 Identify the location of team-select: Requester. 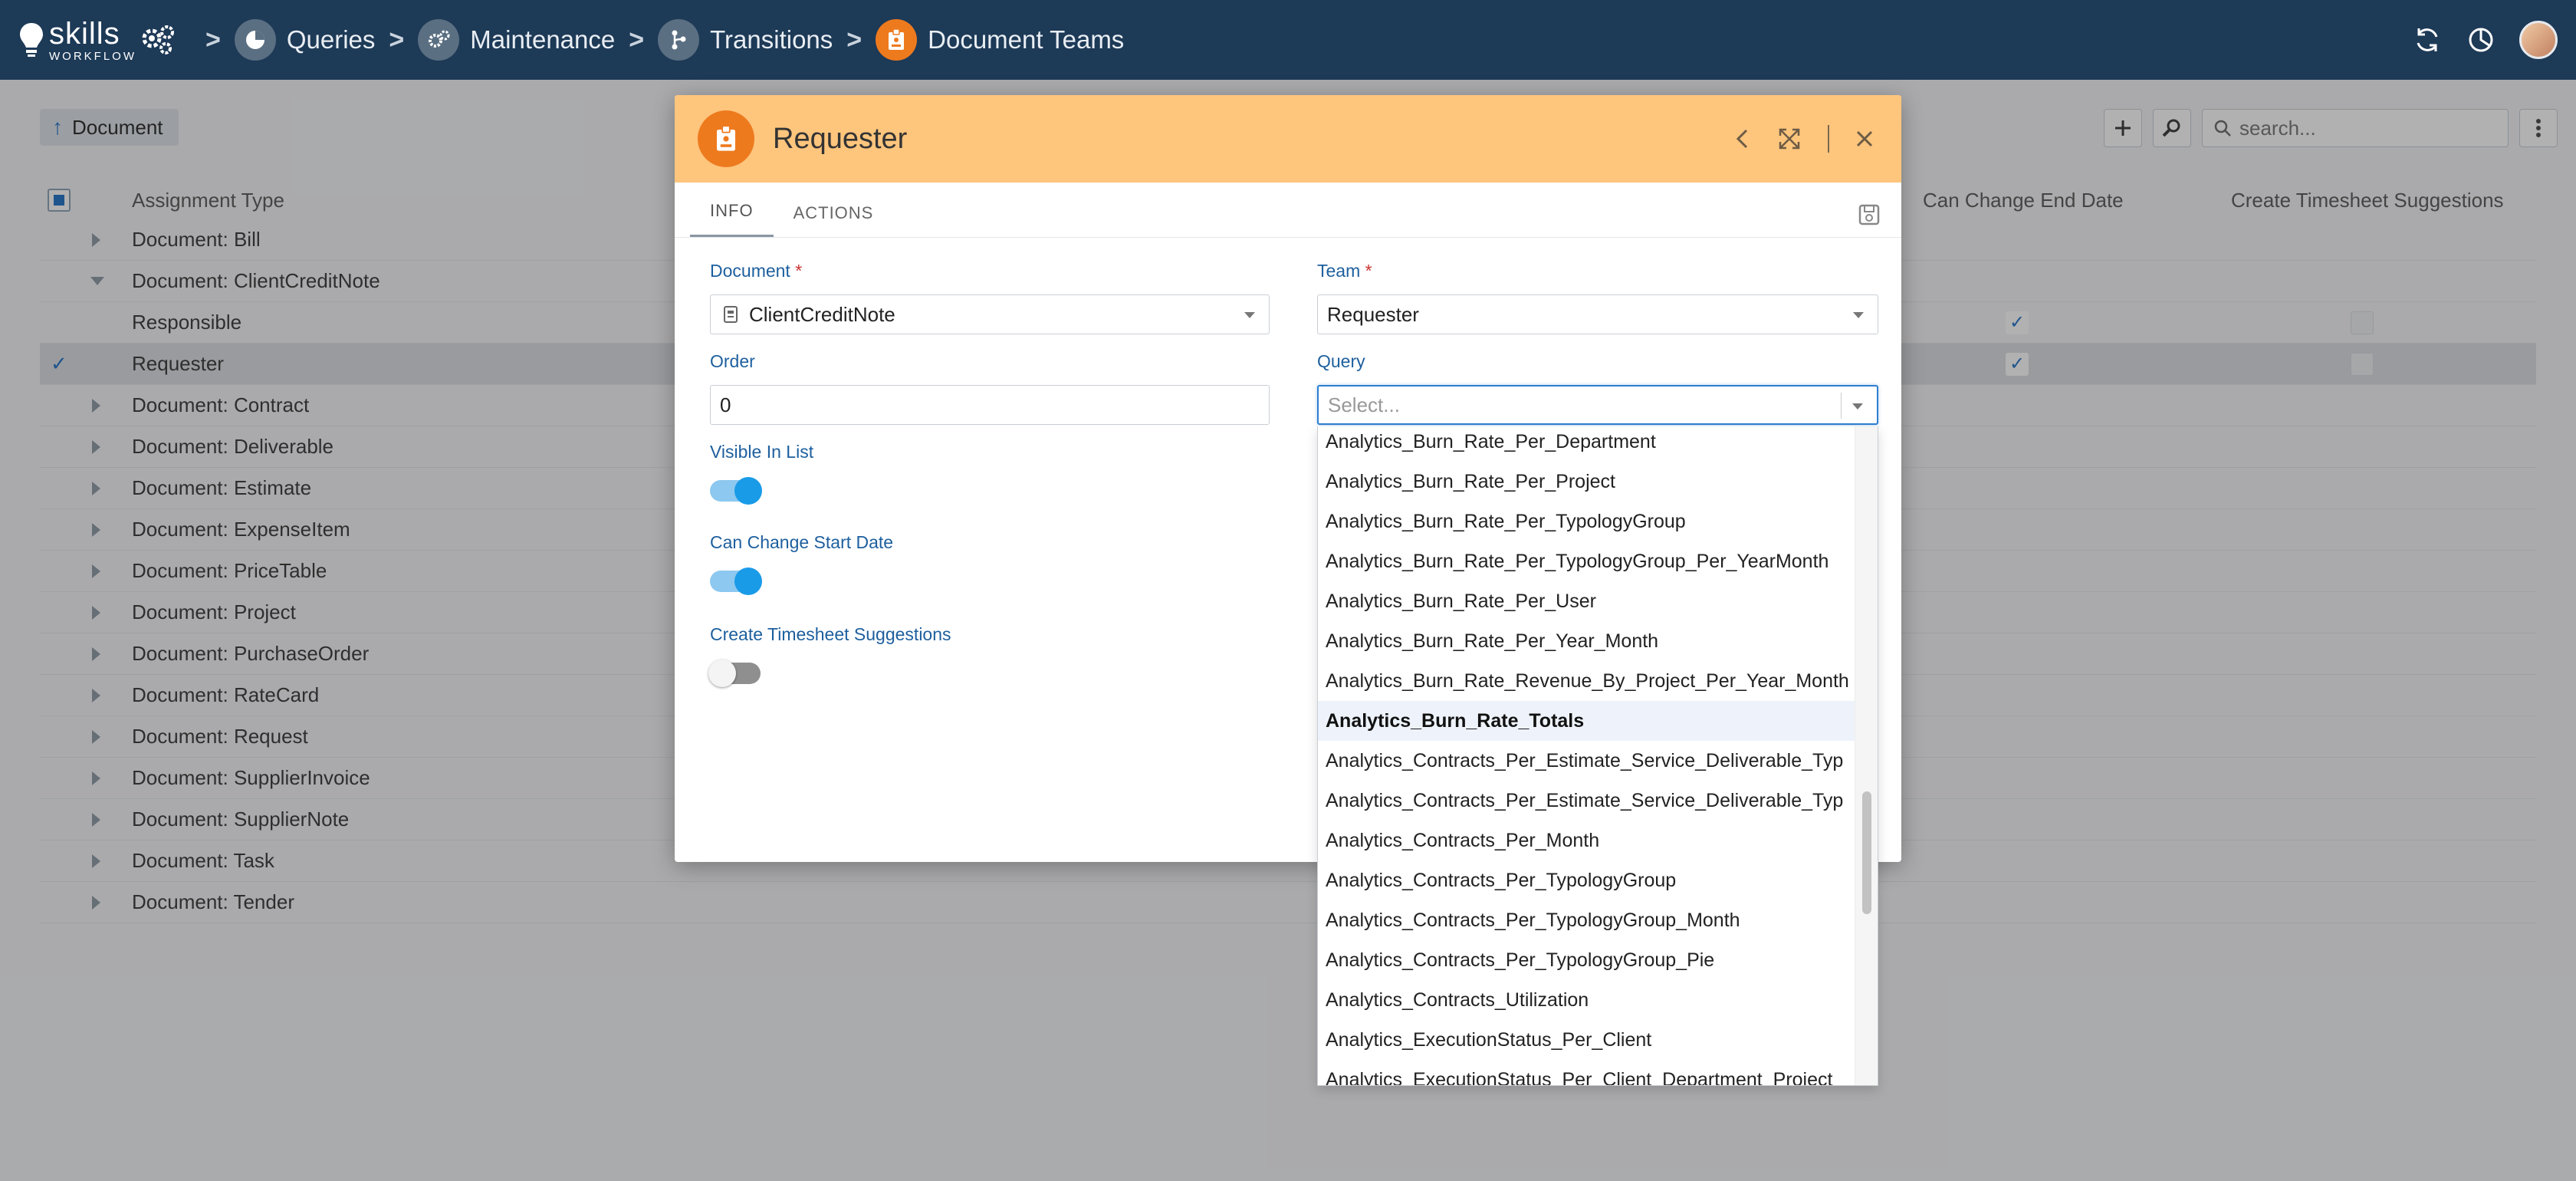
(1597, 314).